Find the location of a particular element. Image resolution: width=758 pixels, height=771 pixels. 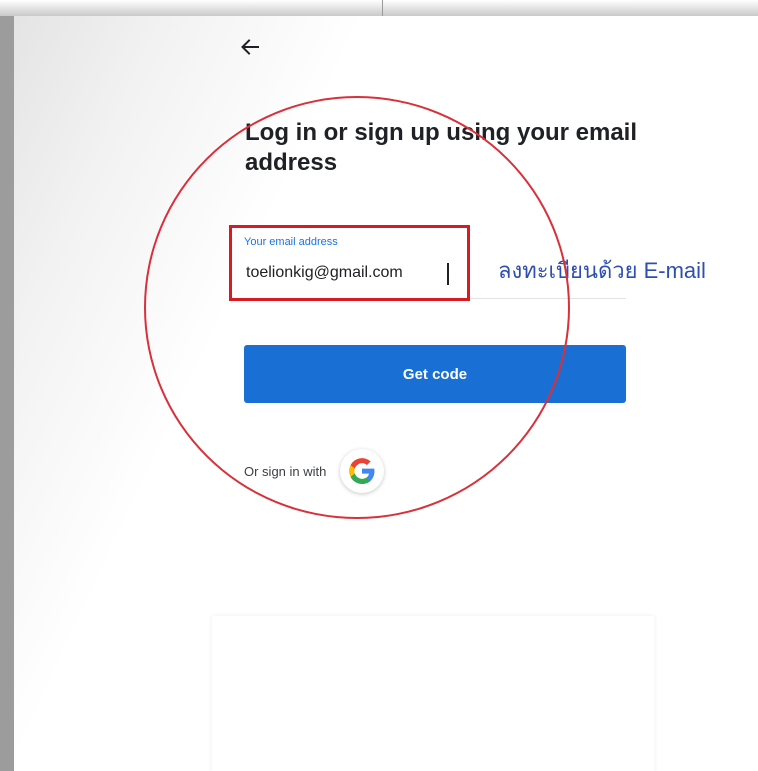

lower-panel is located at coordinates (433, 693).